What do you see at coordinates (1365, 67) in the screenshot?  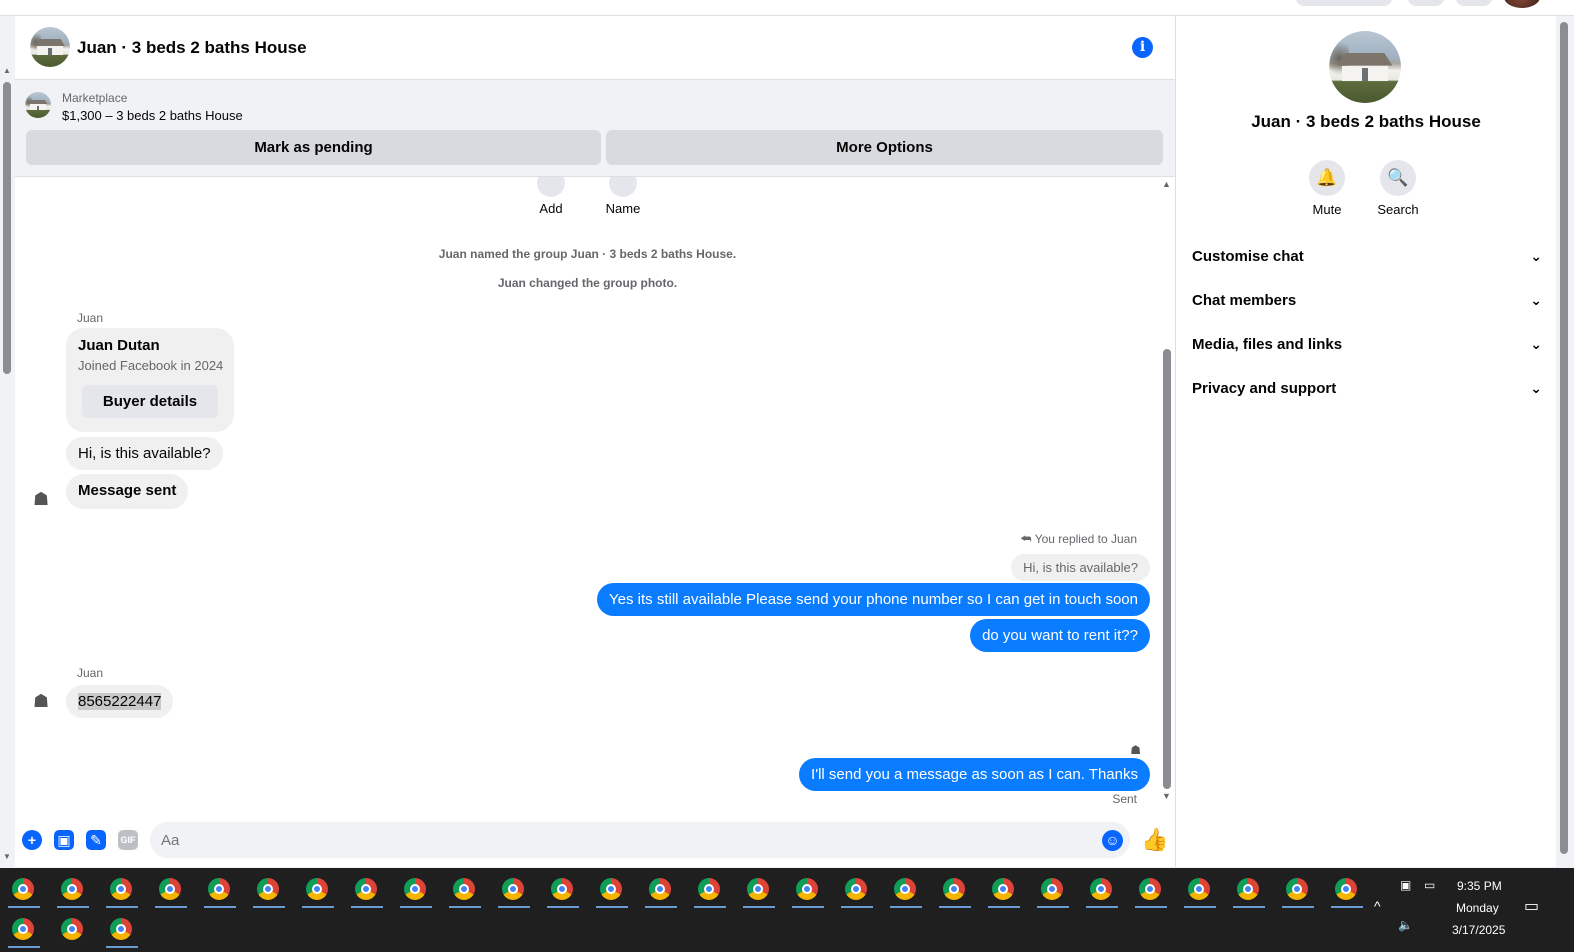 I see `group-photo` at bounding box center [1365, 67].